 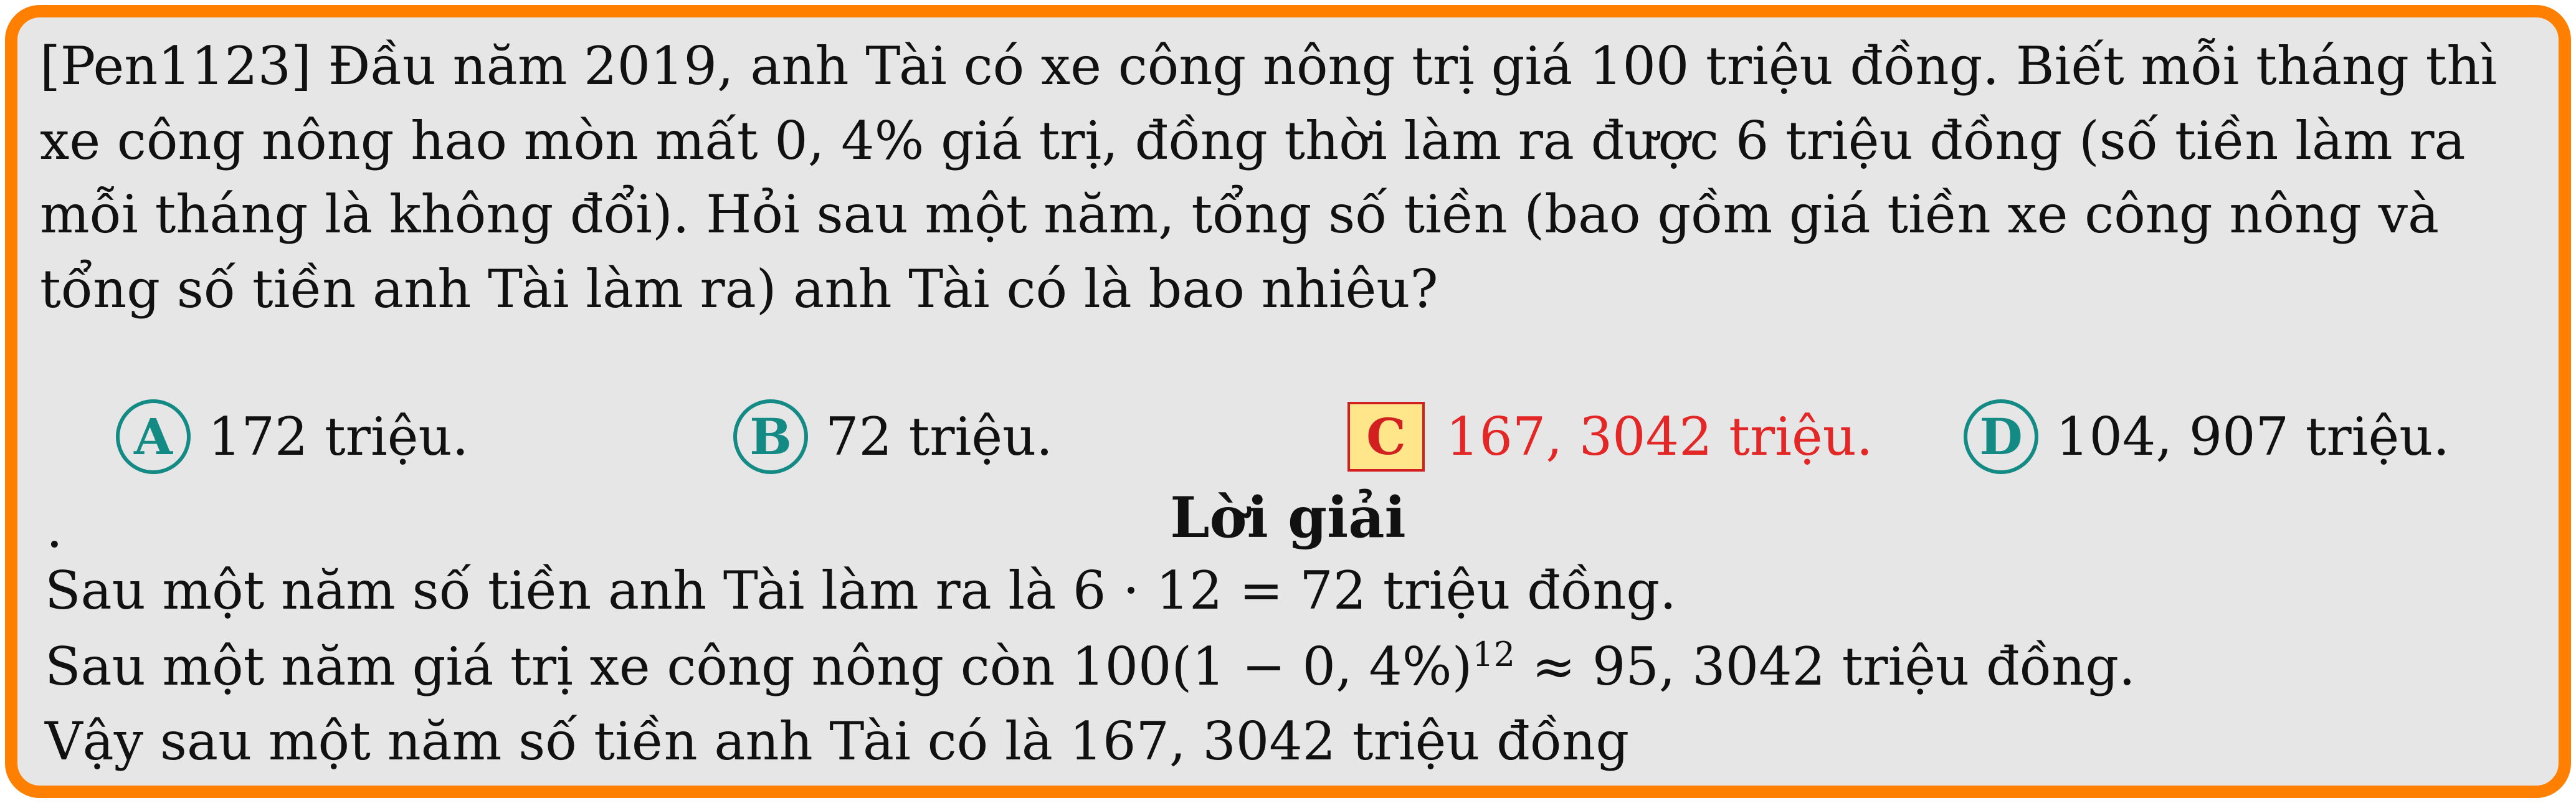 I want to click on choice-a: A 172 triệu., so click(x=292, y=436).